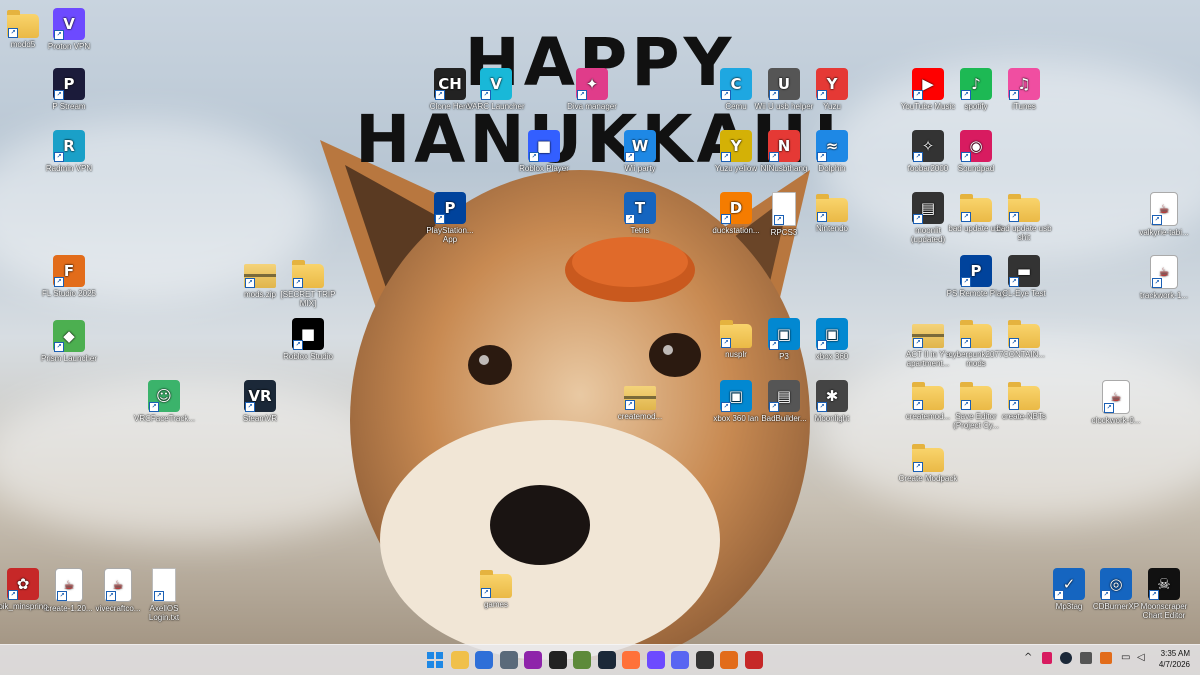 This screenshot has width=1200, height=675. I want to click on network-icon: ▭, so click(1125, 657).